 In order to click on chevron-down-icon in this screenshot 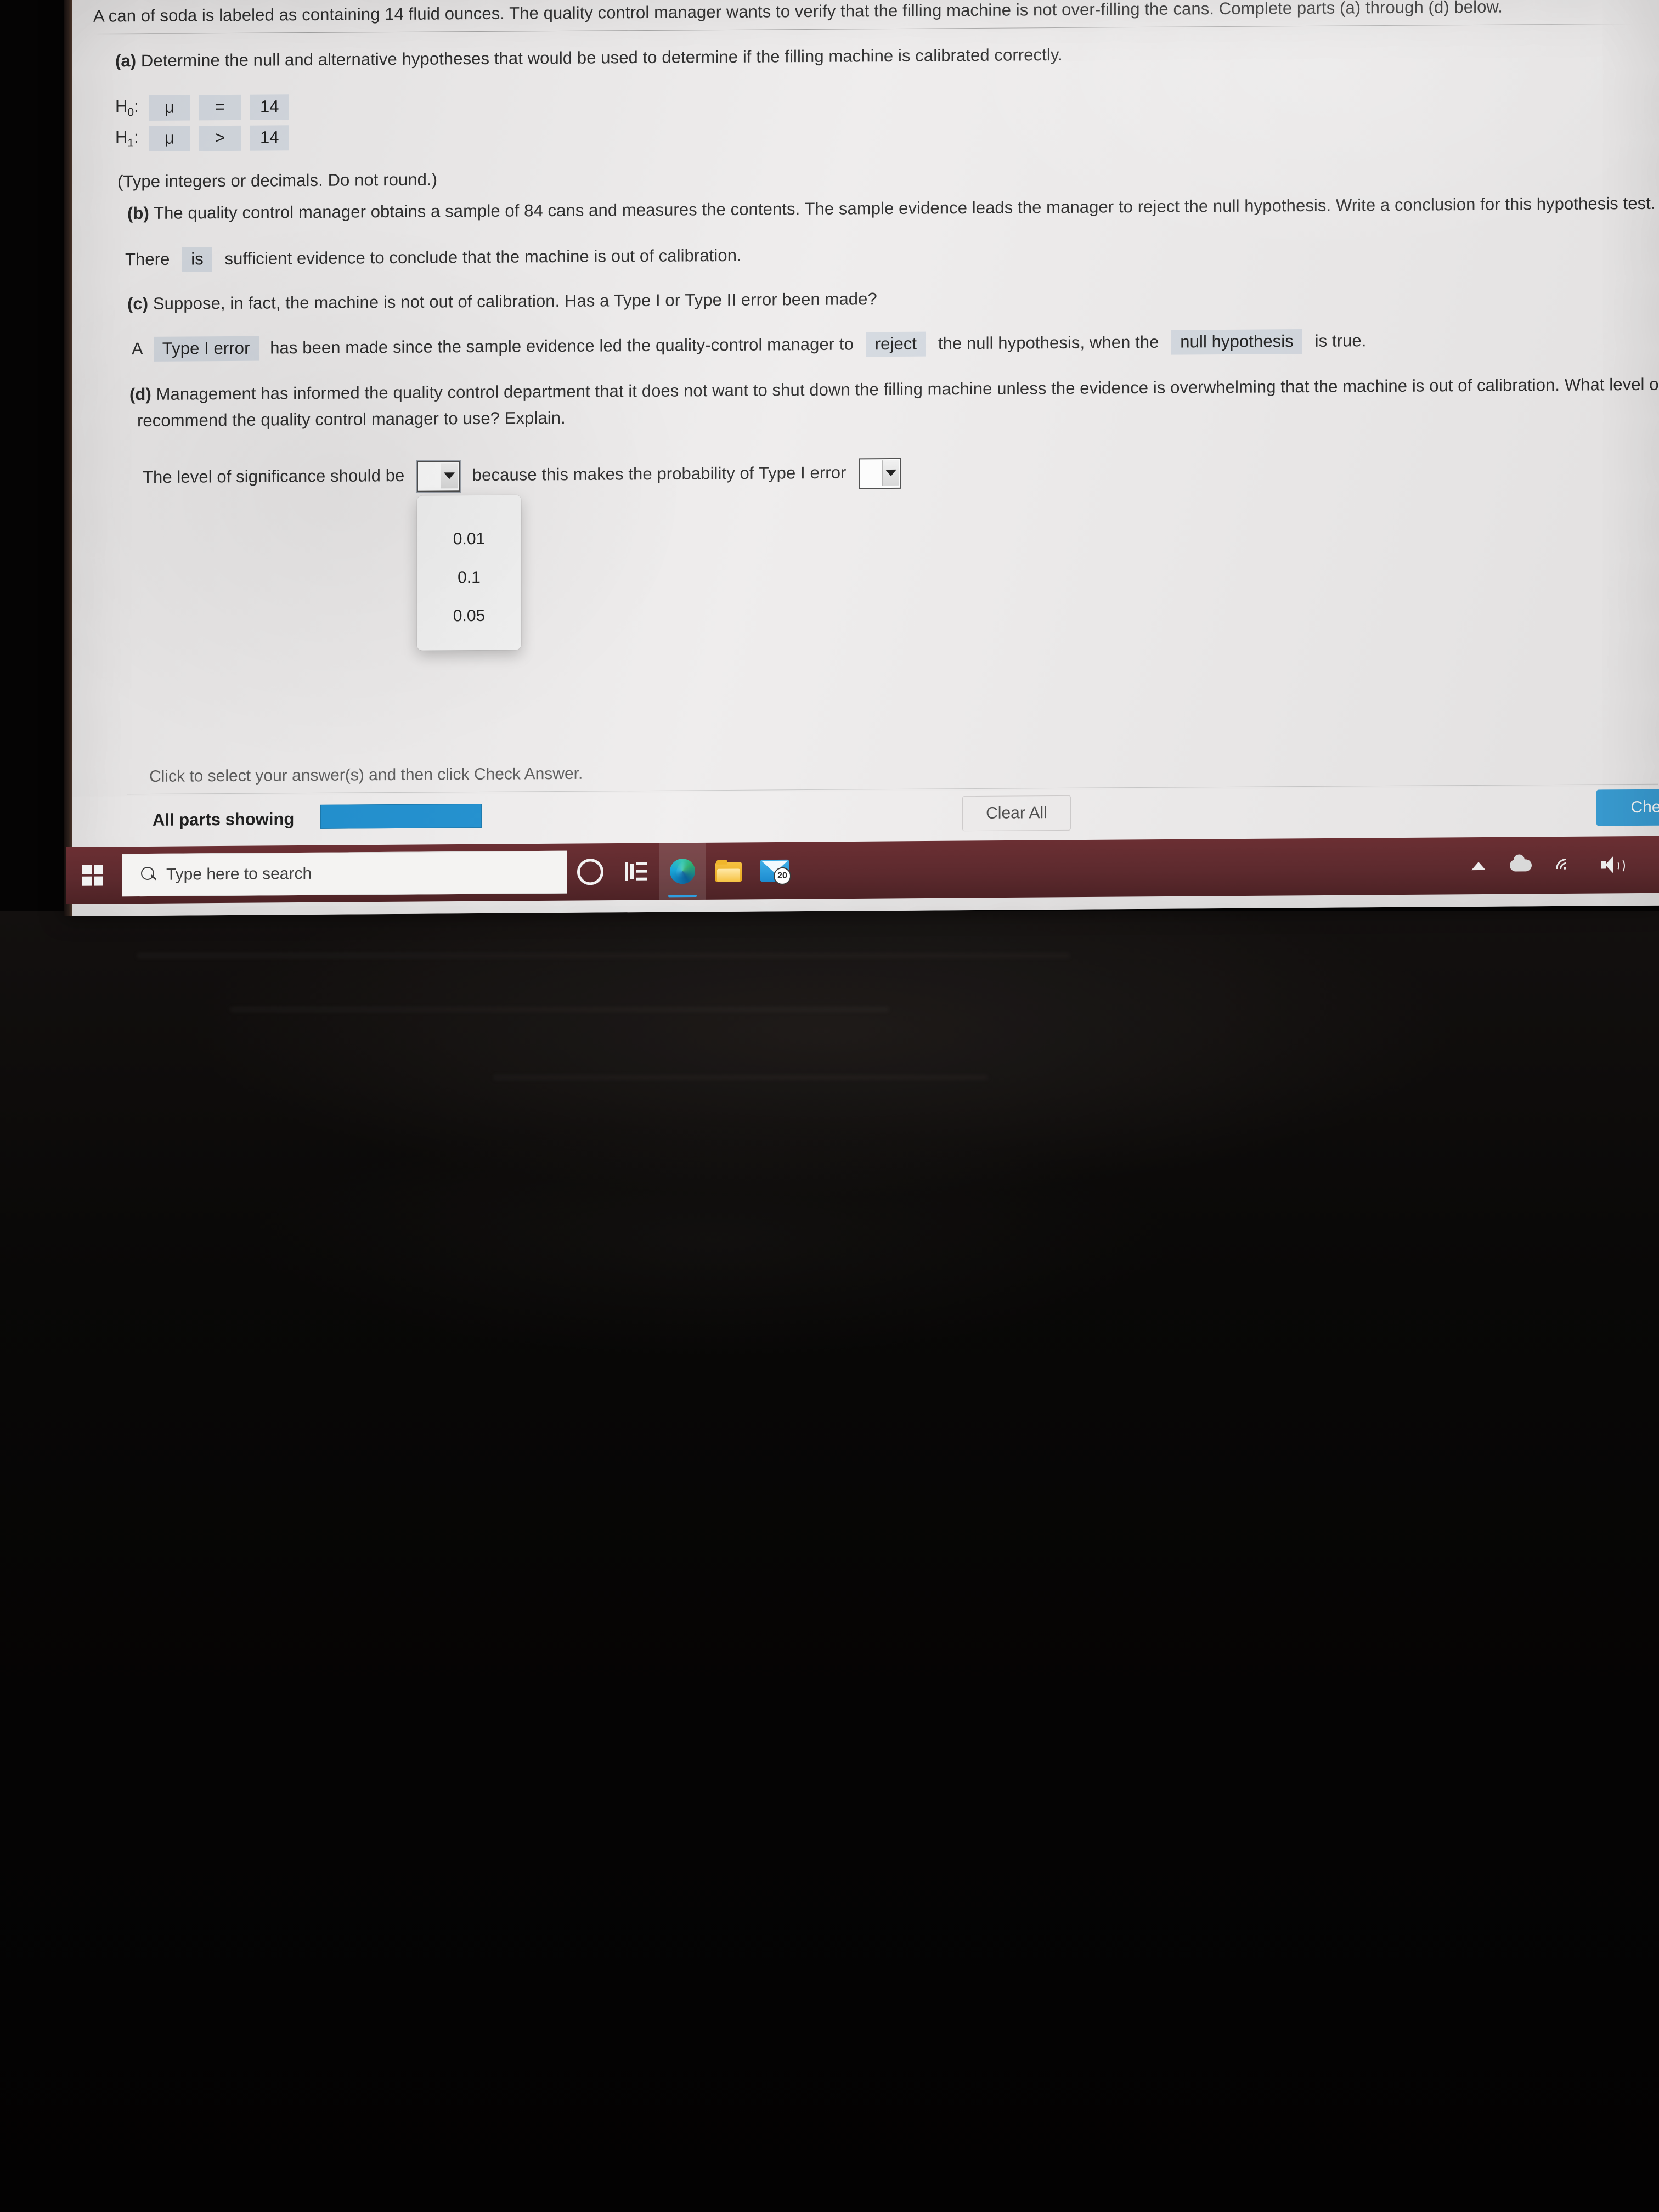, I will do `click(449, 476)`.